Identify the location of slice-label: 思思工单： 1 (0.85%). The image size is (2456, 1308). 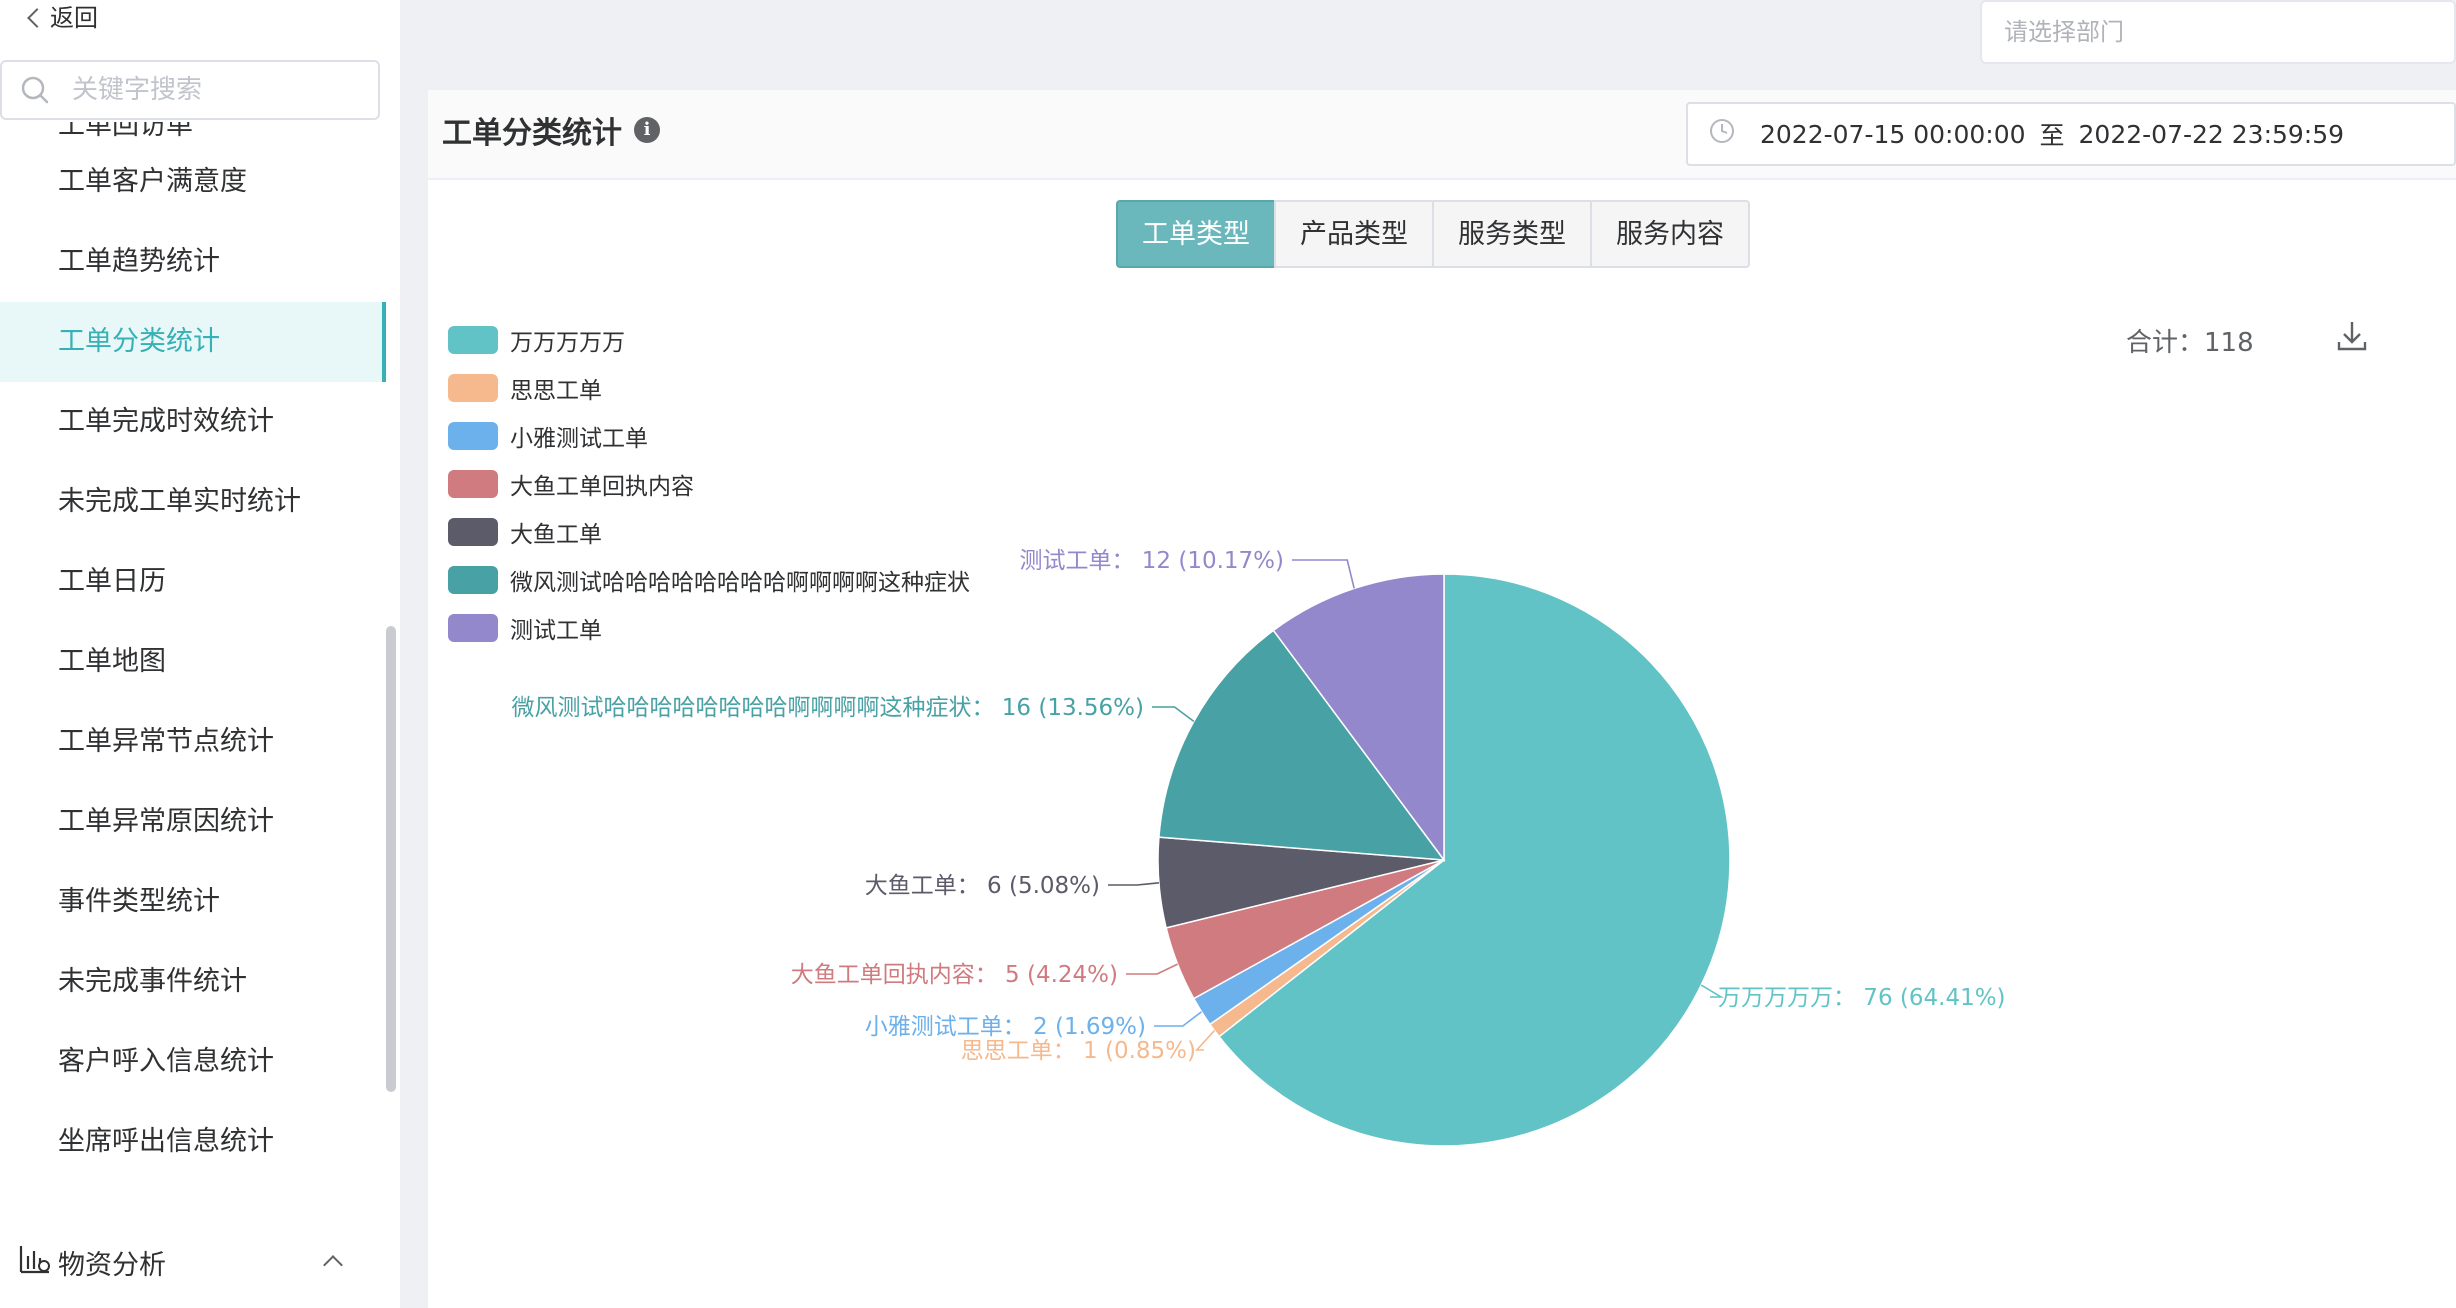
(1078, 1051).